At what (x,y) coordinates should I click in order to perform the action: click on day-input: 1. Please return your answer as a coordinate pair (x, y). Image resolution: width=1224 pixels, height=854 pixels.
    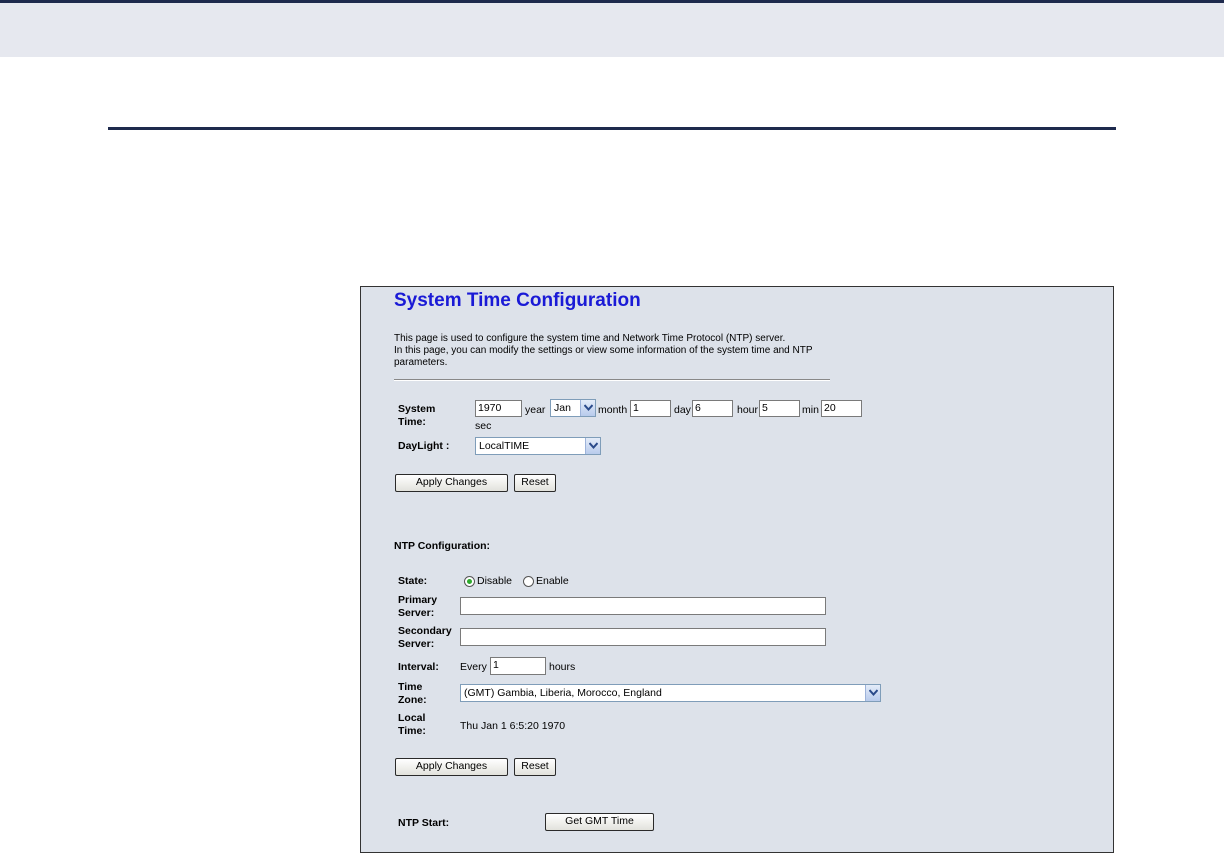
    Looking at the image, I should click on (650, 408).